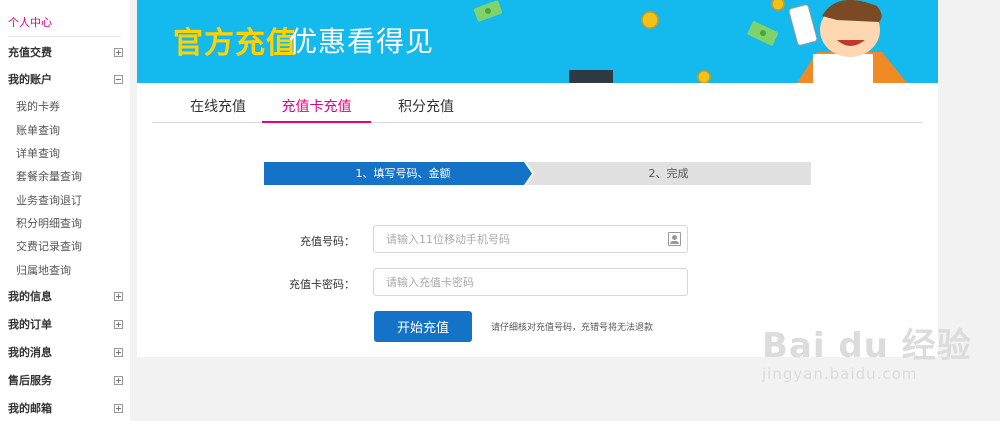 Image resolution: width=1000 pixels, height=421 pixels. I want to click on card-password-label: 充值卡密码：, so click(322, 284).